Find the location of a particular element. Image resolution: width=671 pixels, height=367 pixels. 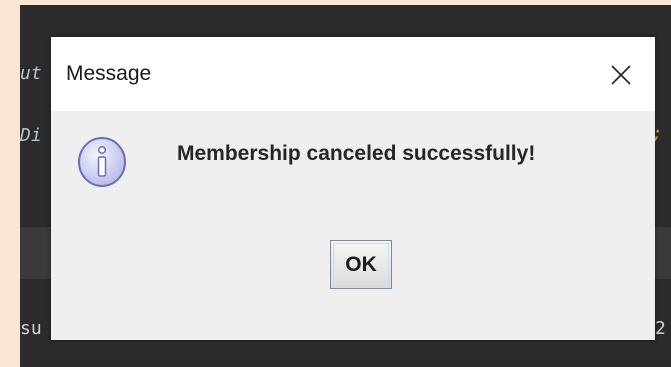

code-fragment: su is located at coordinates (31, 328).